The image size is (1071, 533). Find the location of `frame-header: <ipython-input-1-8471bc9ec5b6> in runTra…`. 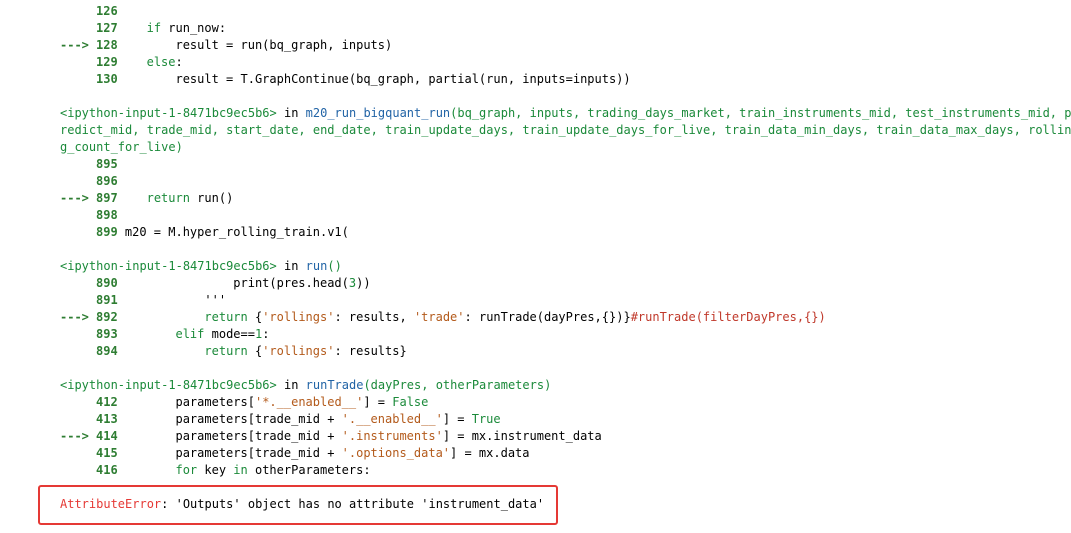

frame-header: <ipython-input-1-8471bc9ec5b6> in runTra… is located at coordinates (306, 385).